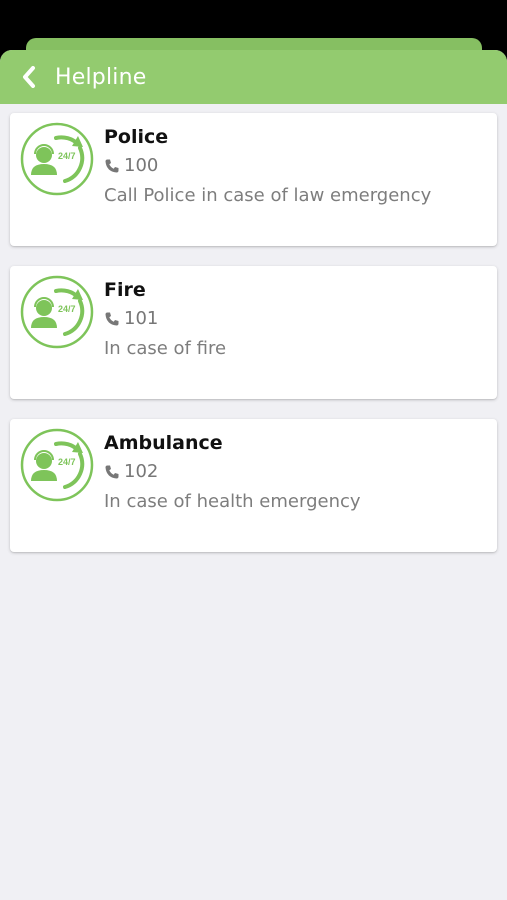 This screenshot has height=900, width=507. What do you see at coordinates (165, 348) in the screenshot?
I see `helpline-description: In case of fire` at bounding box center [165, 348].